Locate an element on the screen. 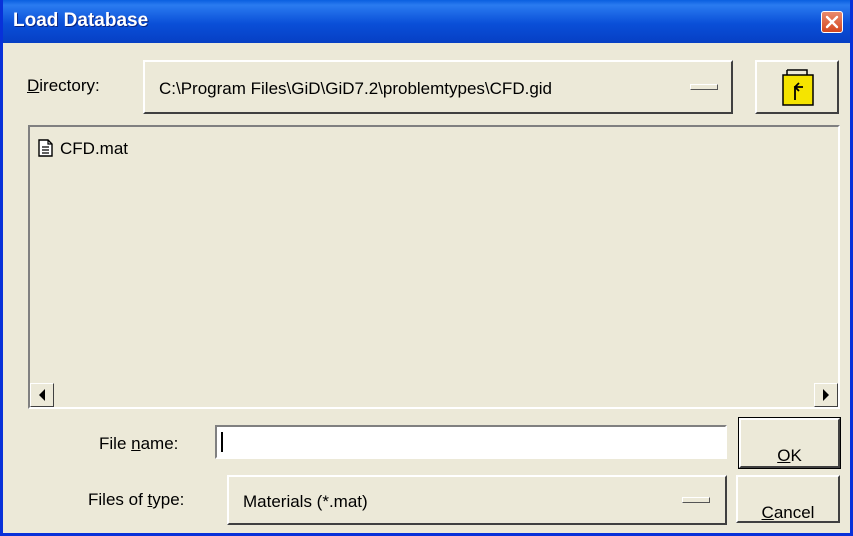 The image size is (853, 536). ok-button-label: OK is located at coordinates (789, 455).